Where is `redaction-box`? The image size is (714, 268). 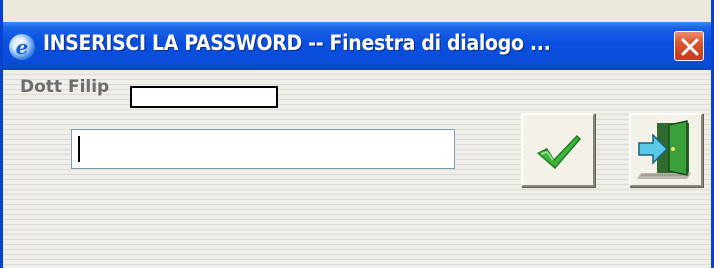
redaction-box is located at coordinates (204, 97).